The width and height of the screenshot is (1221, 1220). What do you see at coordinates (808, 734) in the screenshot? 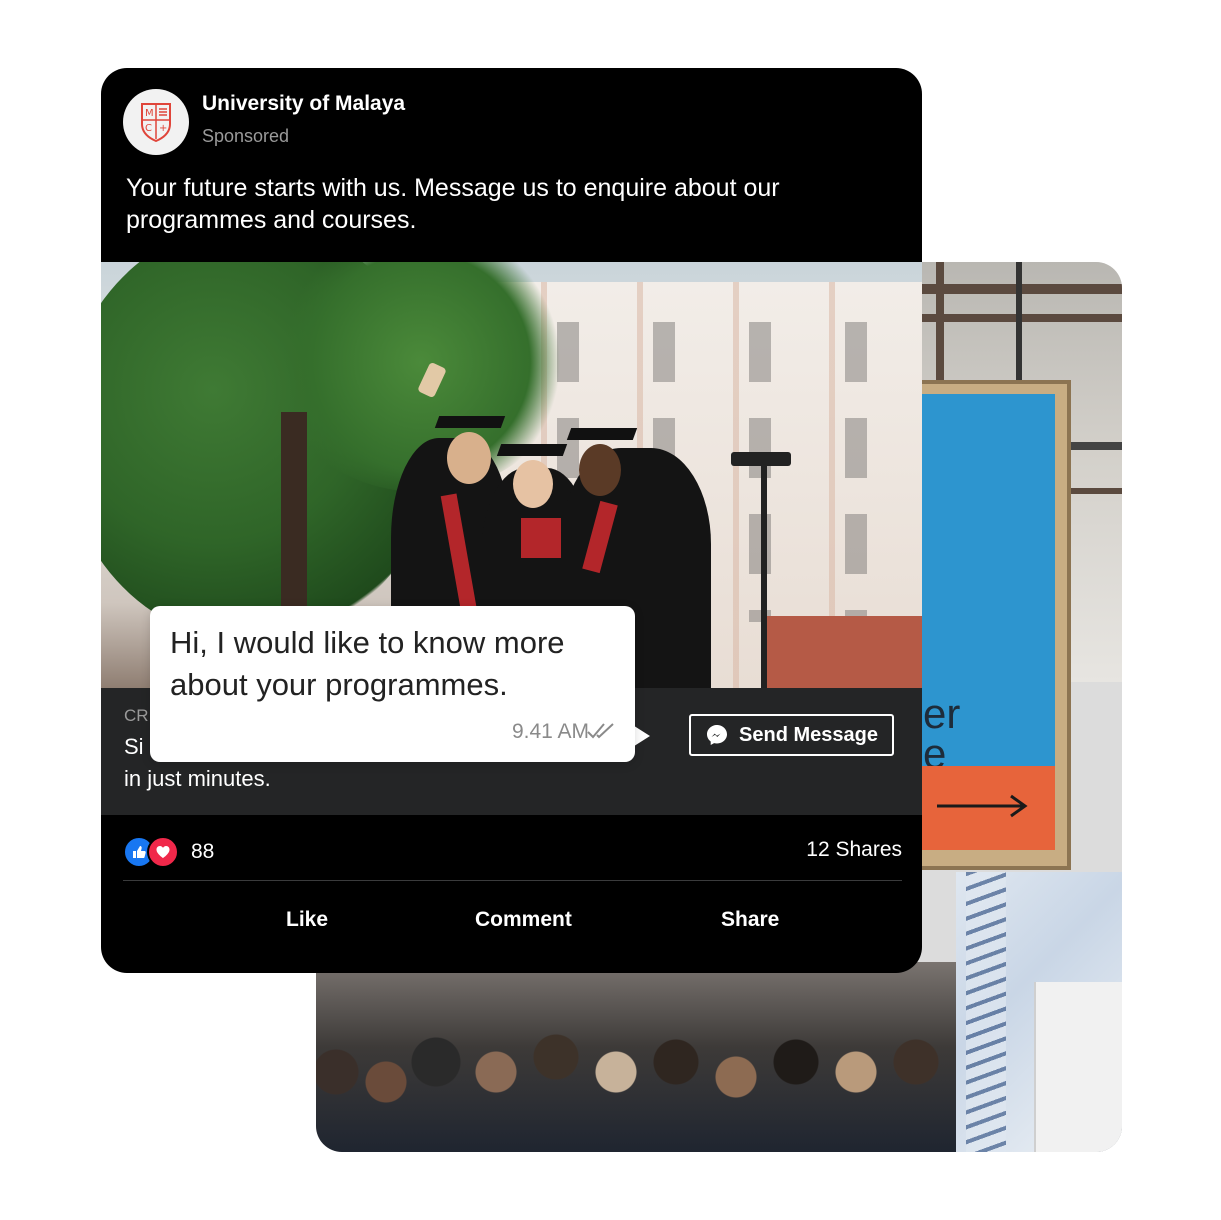
I see `send-message-label: Send Message` at bounding box center [808, 734].